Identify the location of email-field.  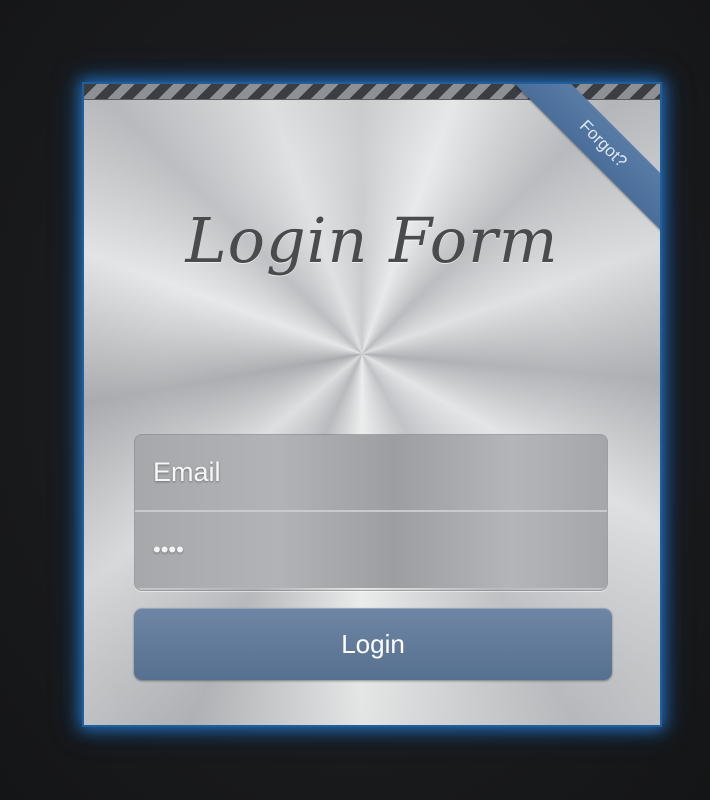
(371, 472).